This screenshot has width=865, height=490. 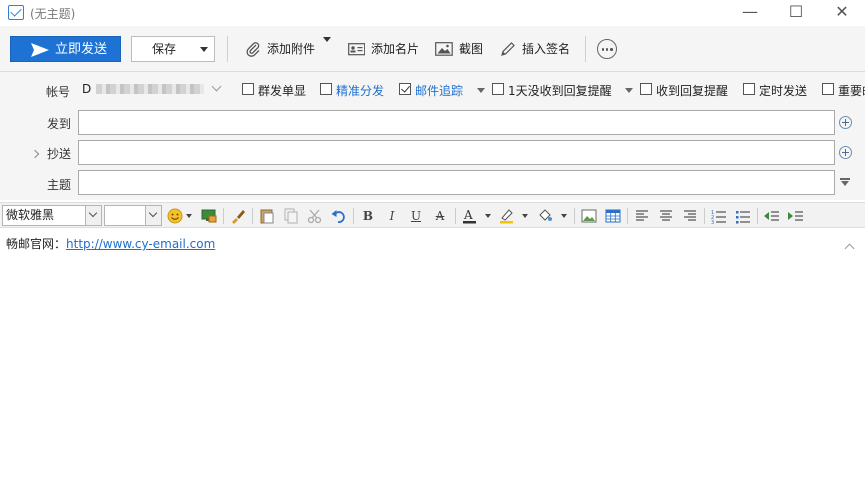 I want to click on undo-icon, so click(x=339, y=216).